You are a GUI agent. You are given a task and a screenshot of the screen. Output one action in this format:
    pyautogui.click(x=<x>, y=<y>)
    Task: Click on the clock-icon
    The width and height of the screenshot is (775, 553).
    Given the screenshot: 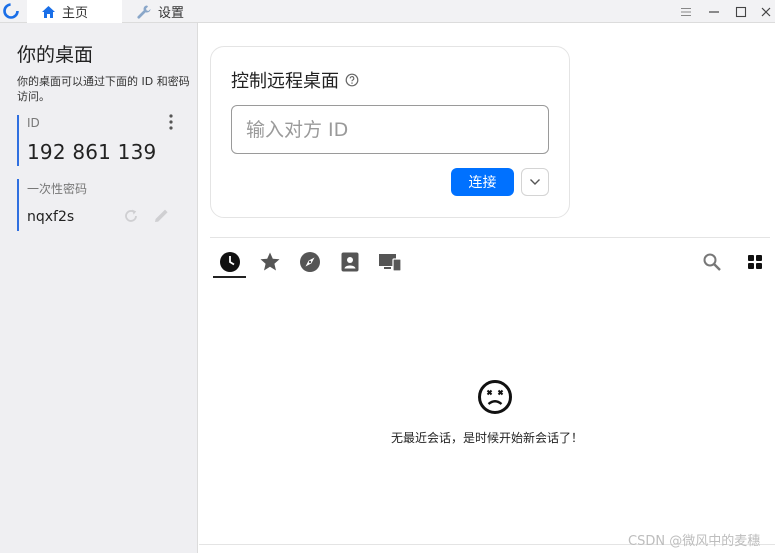 What is the action you would take?
    pyautogui.click(x=230, y=262)
    